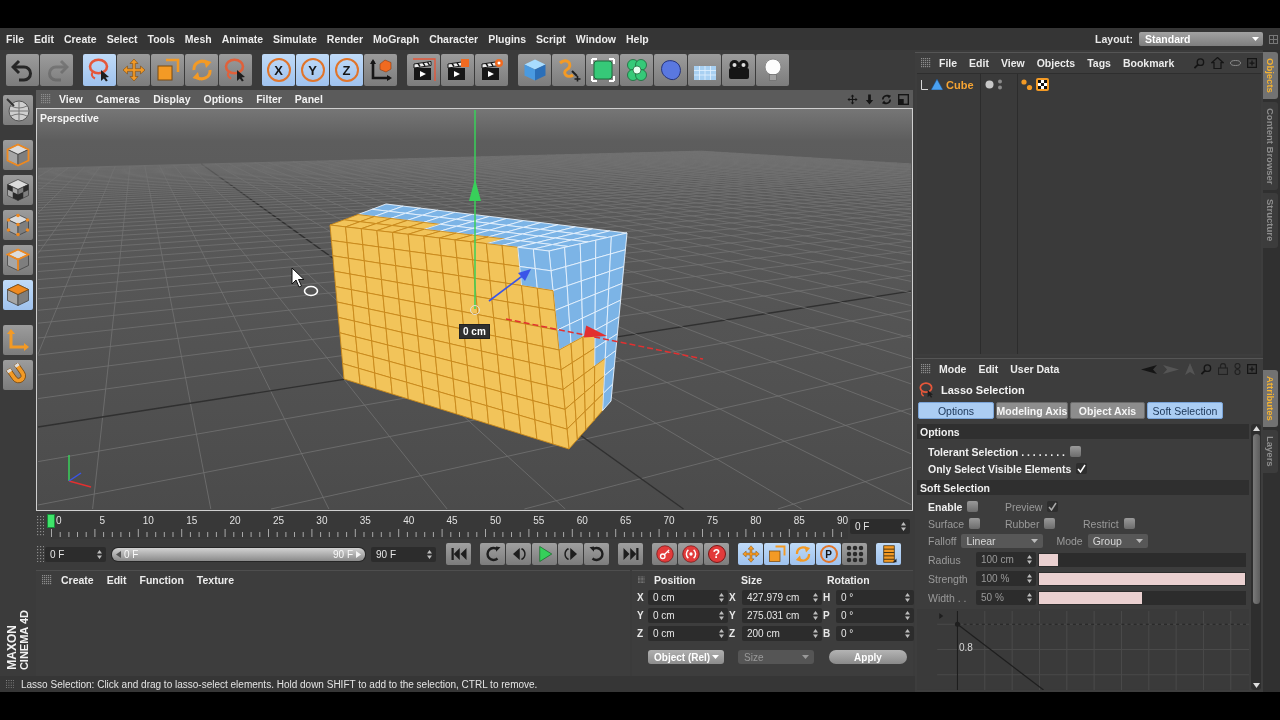 This screenshot has height=720, width=1280. I want to click on subdivision-button, so click(602, 70).